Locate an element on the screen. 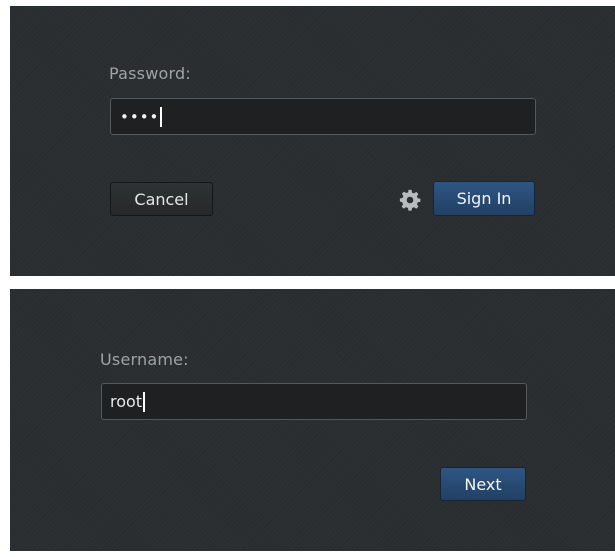  password-field: •••• is located at coordinates (323, 116).